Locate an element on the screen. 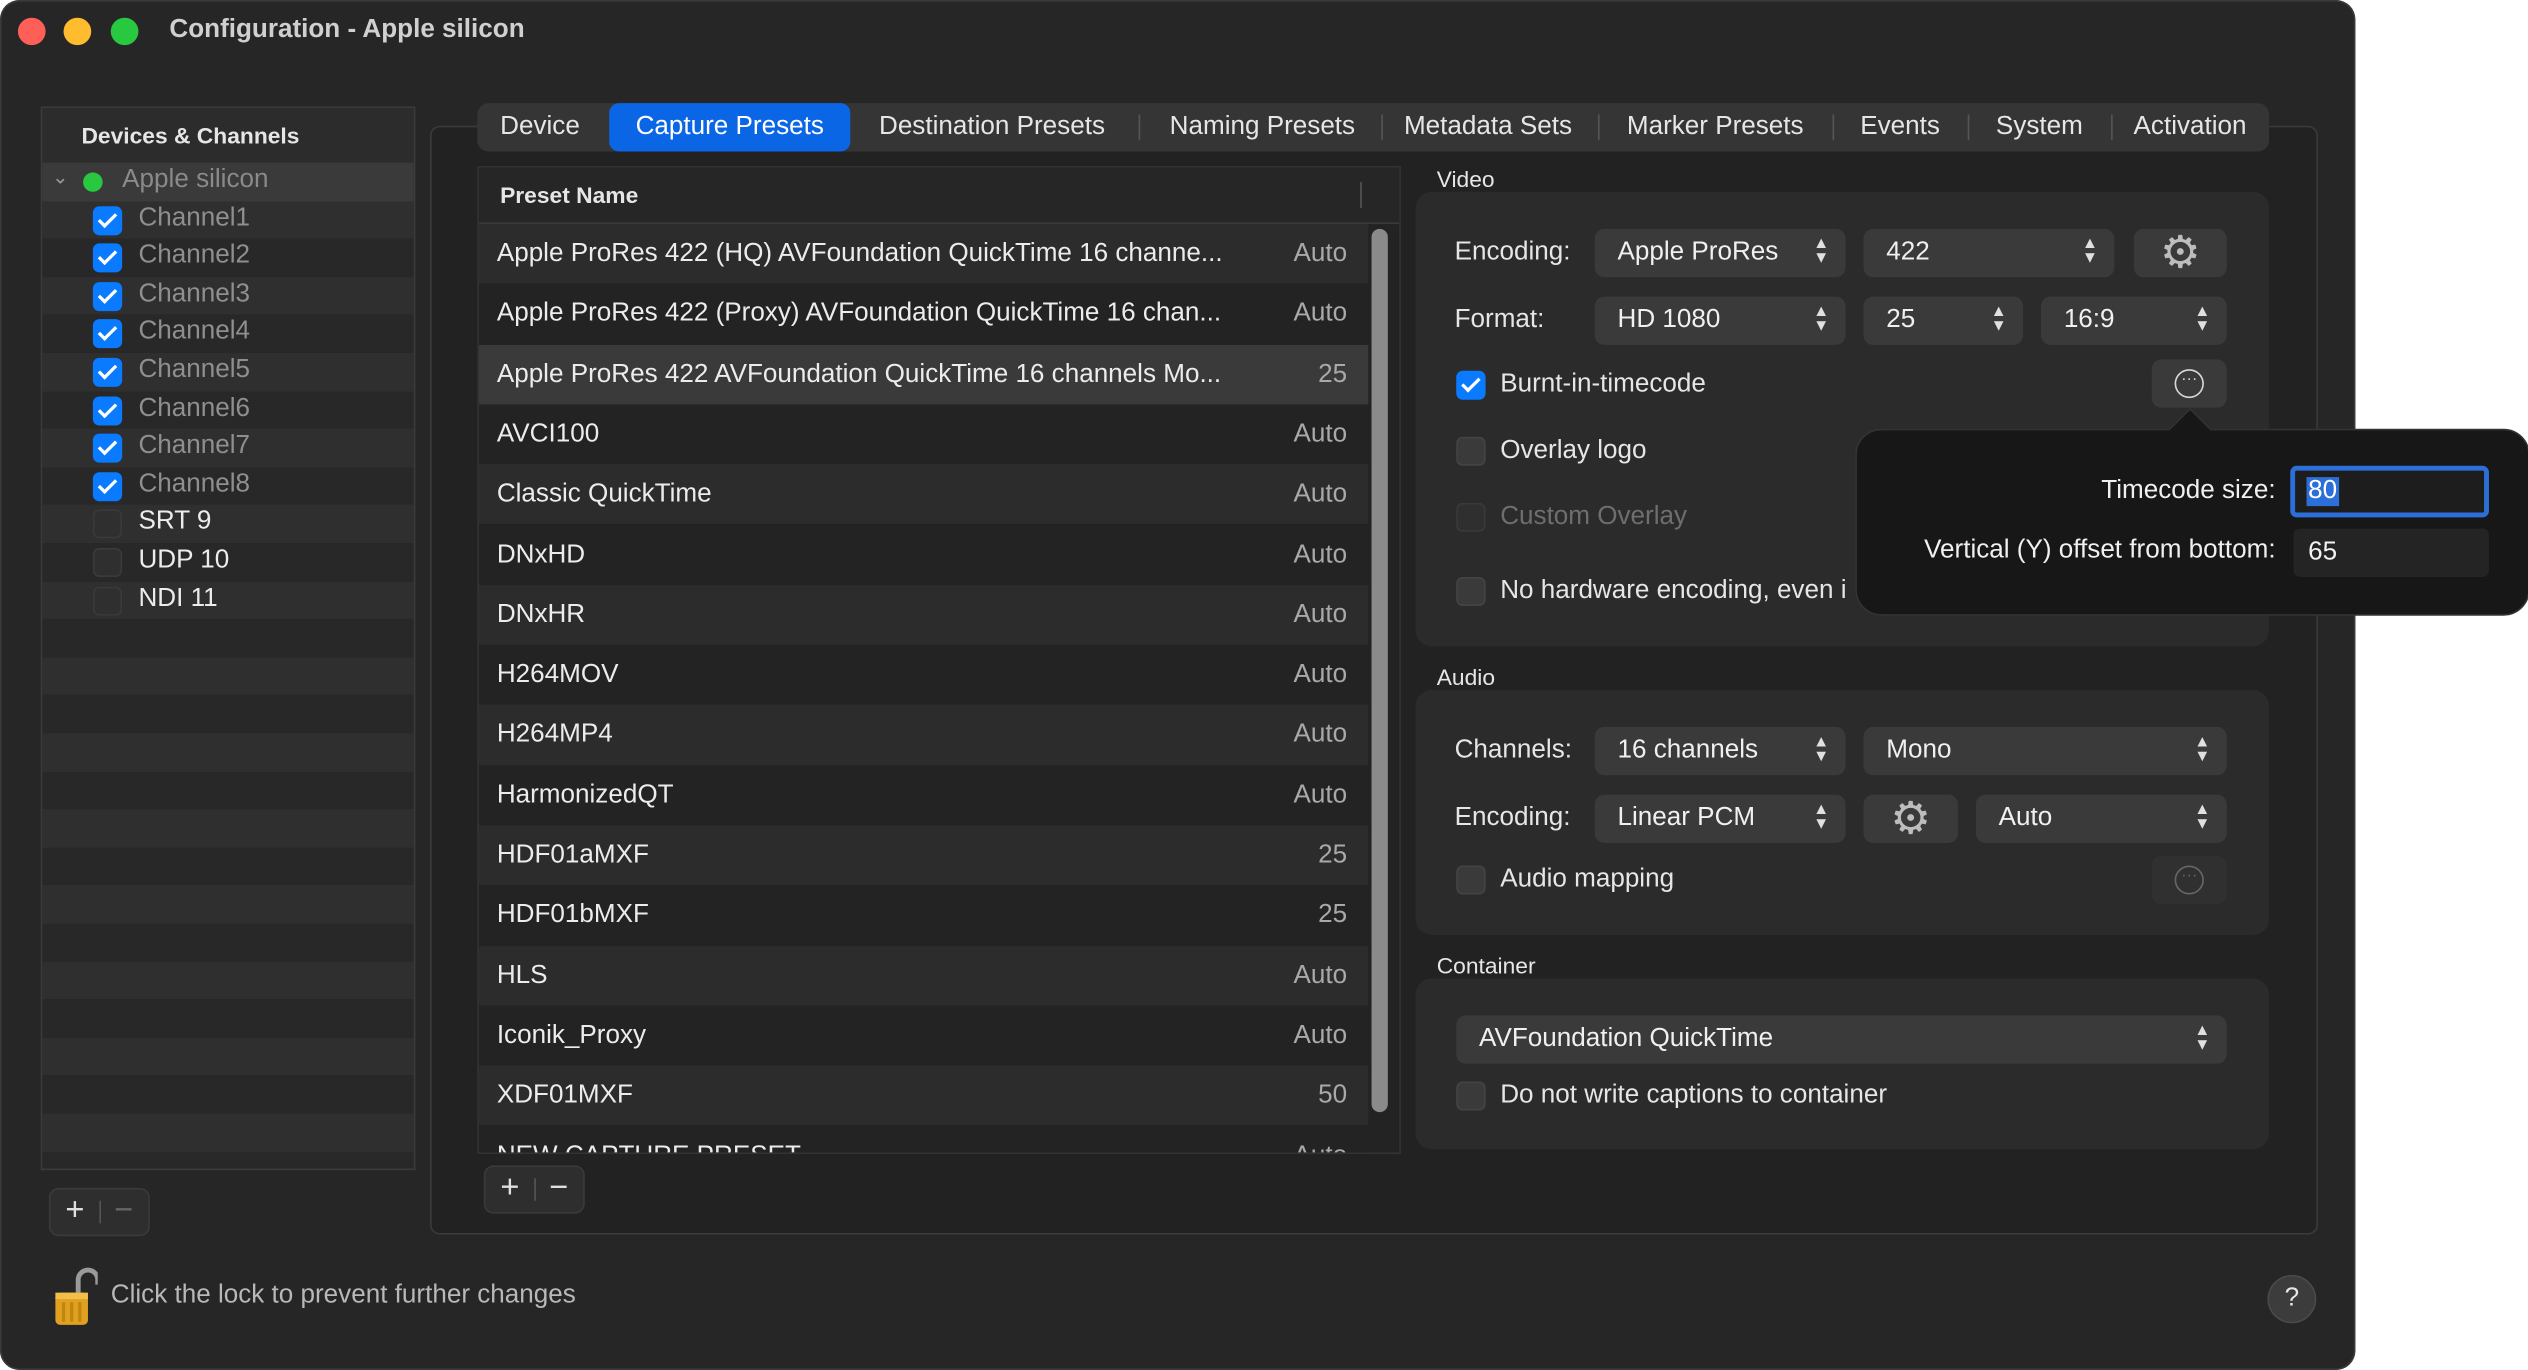  preset-name-column-header: Preset Name is located at coordinates (939, 196).